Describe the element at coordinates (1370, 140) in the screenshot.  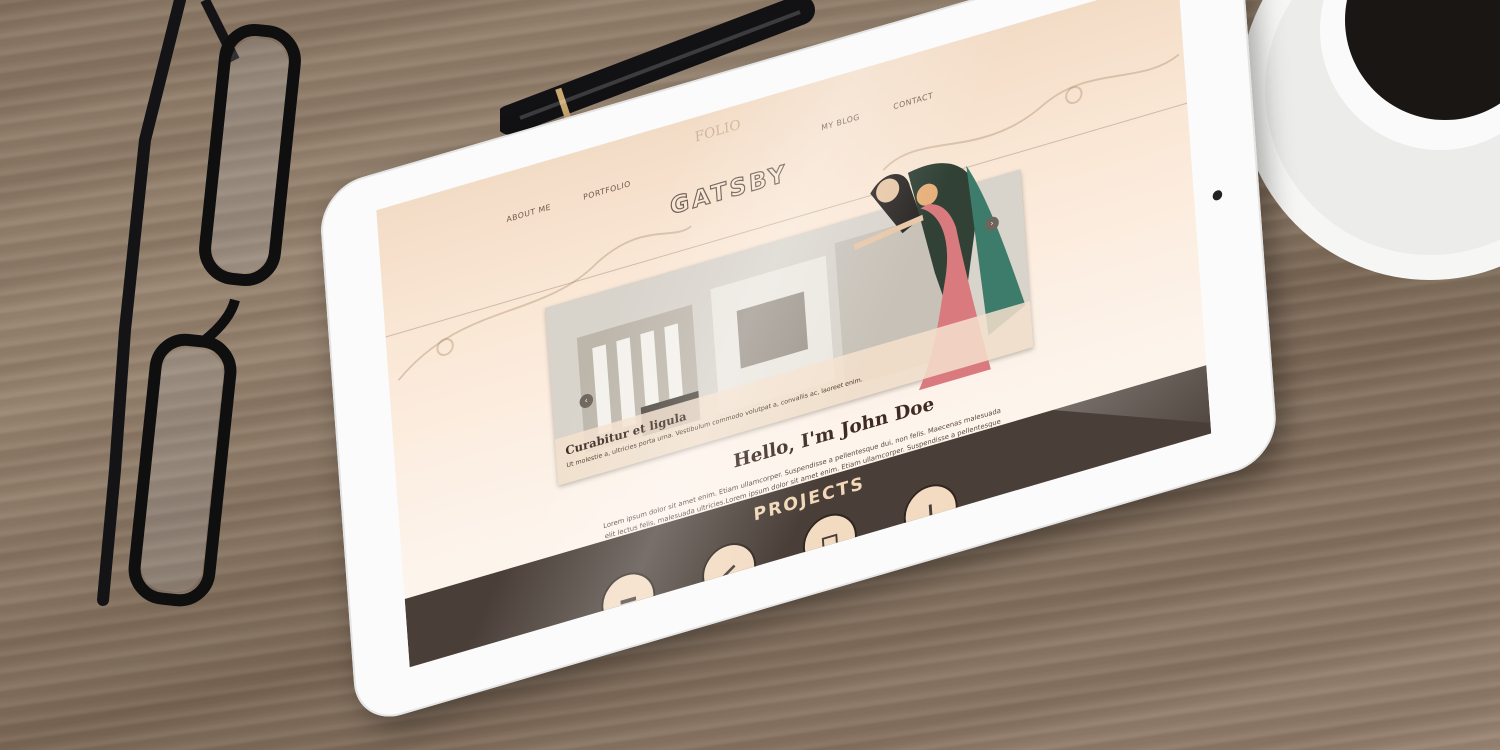
I see `coffee-cup` at that location.